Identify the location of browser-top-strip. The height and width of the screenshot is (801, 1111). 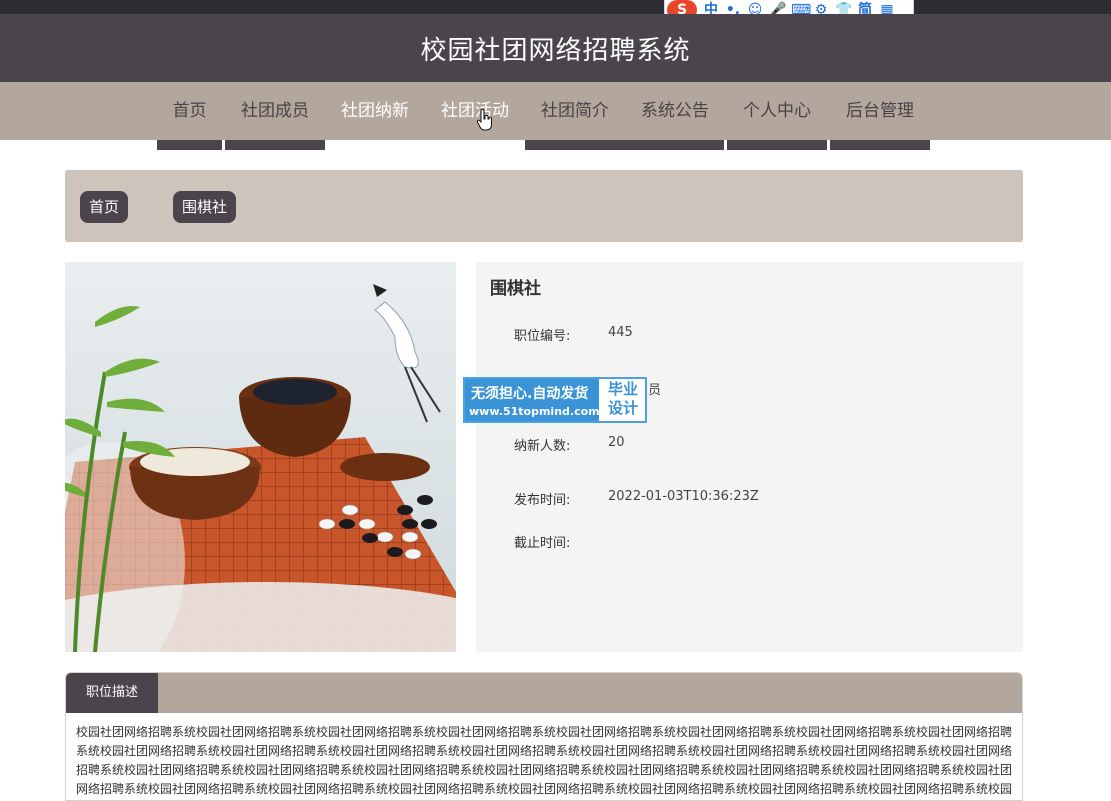
(555, 7).